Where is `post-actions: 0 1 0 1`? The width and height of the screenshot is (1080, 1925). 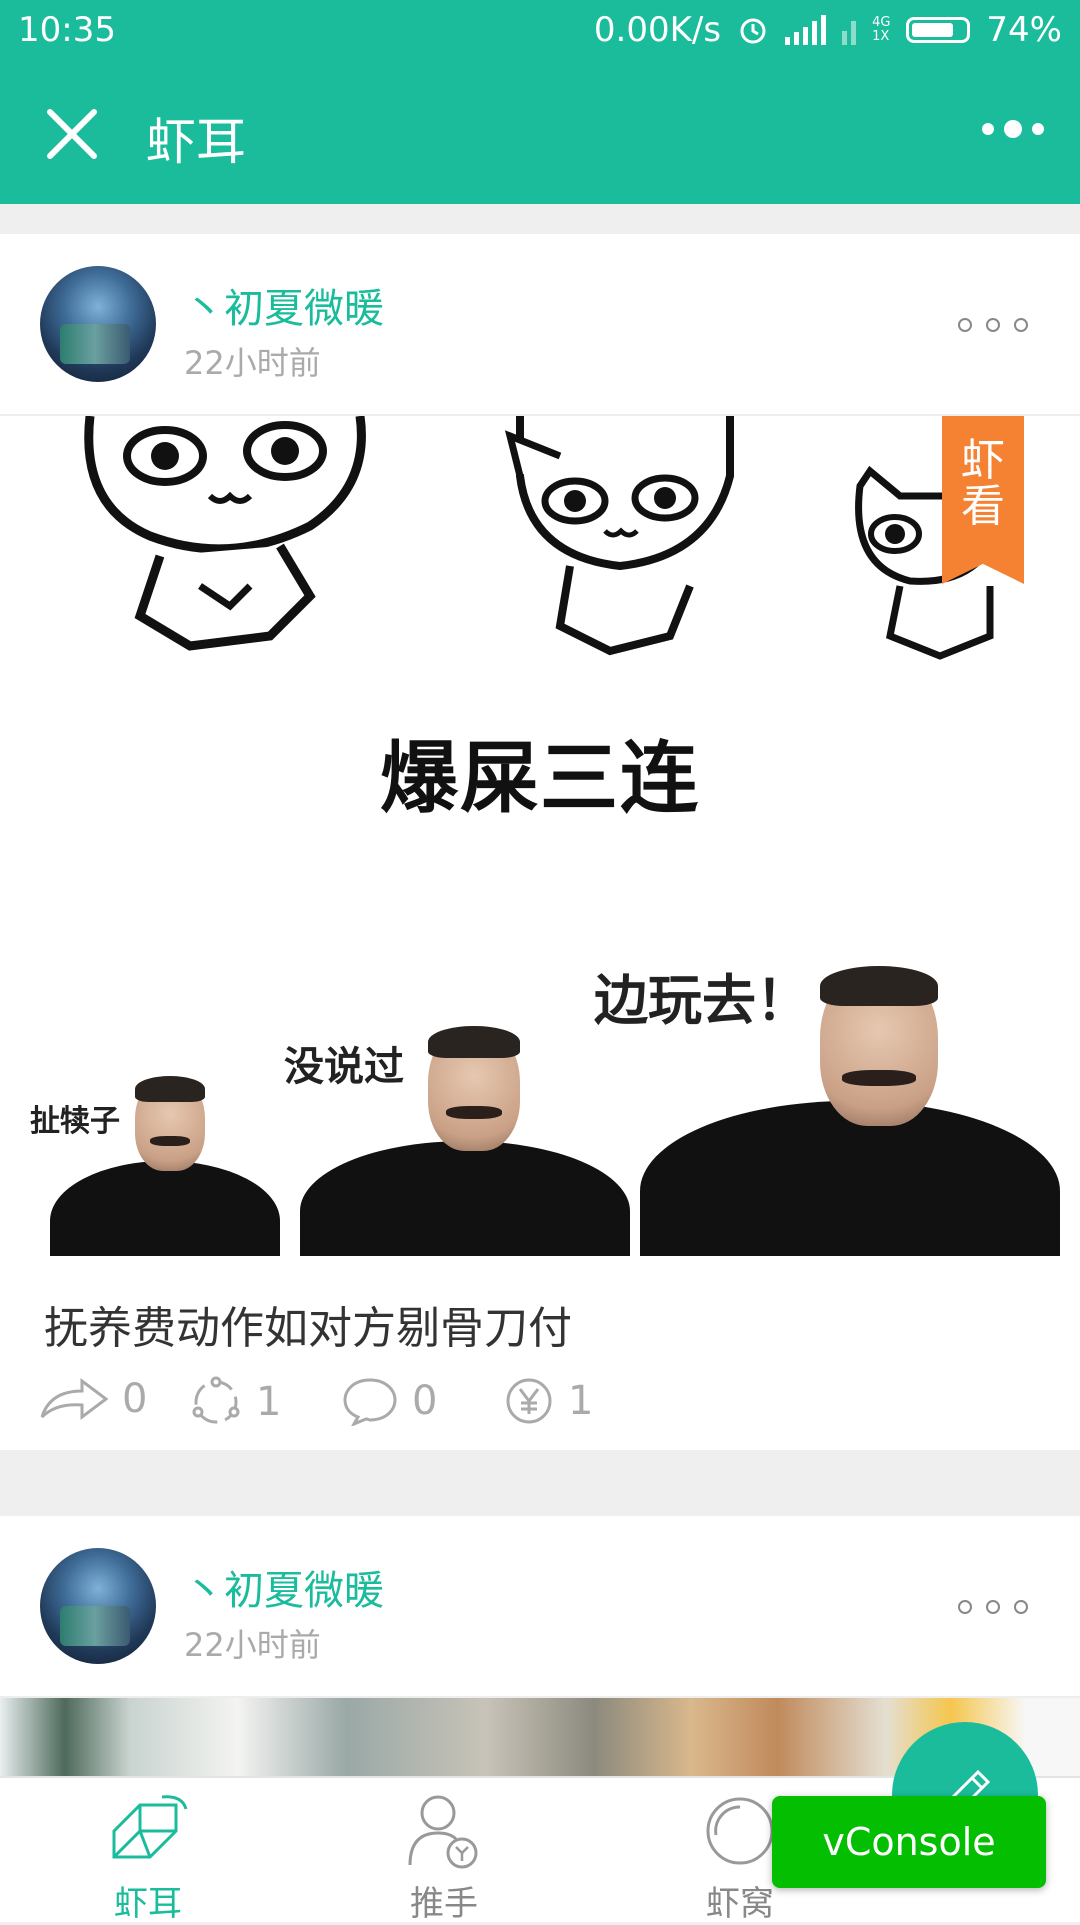
post-actions: 0 1 0 1 is located at coordinates (540, 1408).